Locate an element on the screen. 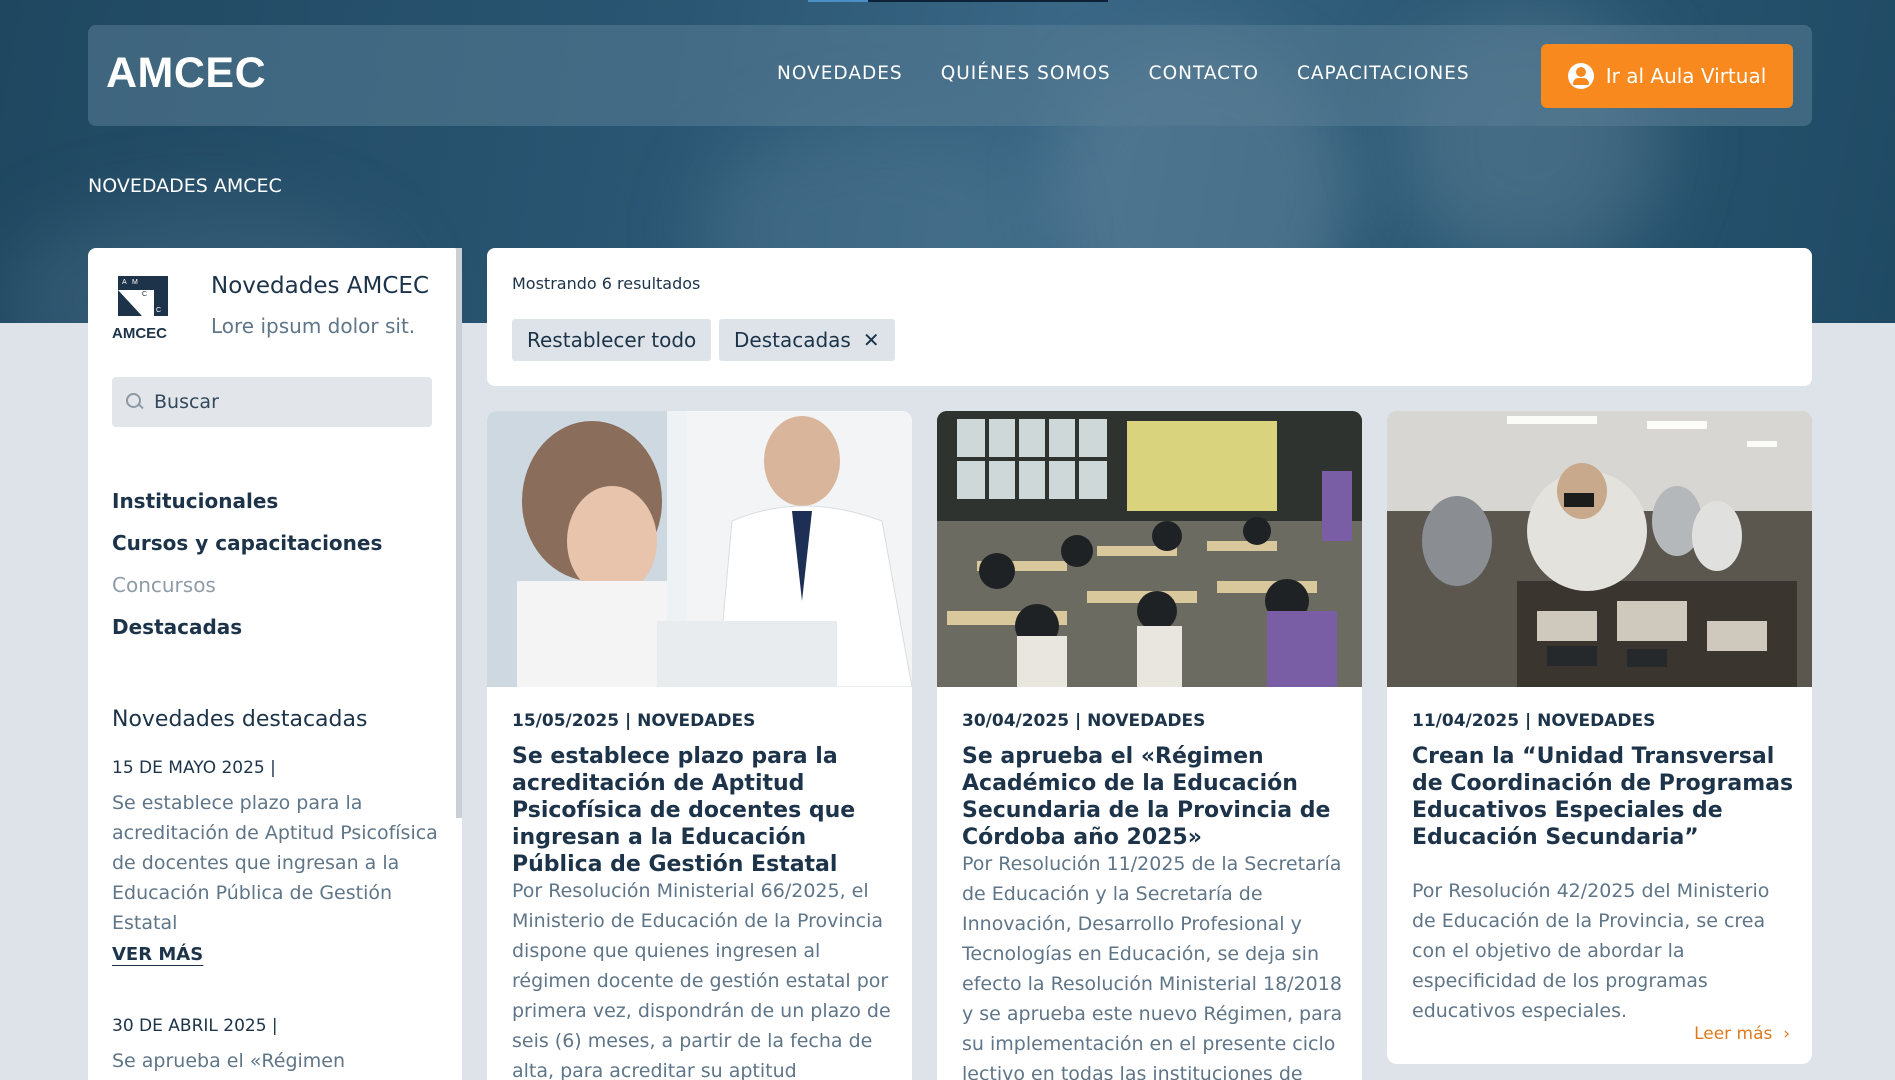 This screenshot has height=1080, width=1895. breadcrumb: NOVEDADES AMCEC is located at coordinates (185, 186).